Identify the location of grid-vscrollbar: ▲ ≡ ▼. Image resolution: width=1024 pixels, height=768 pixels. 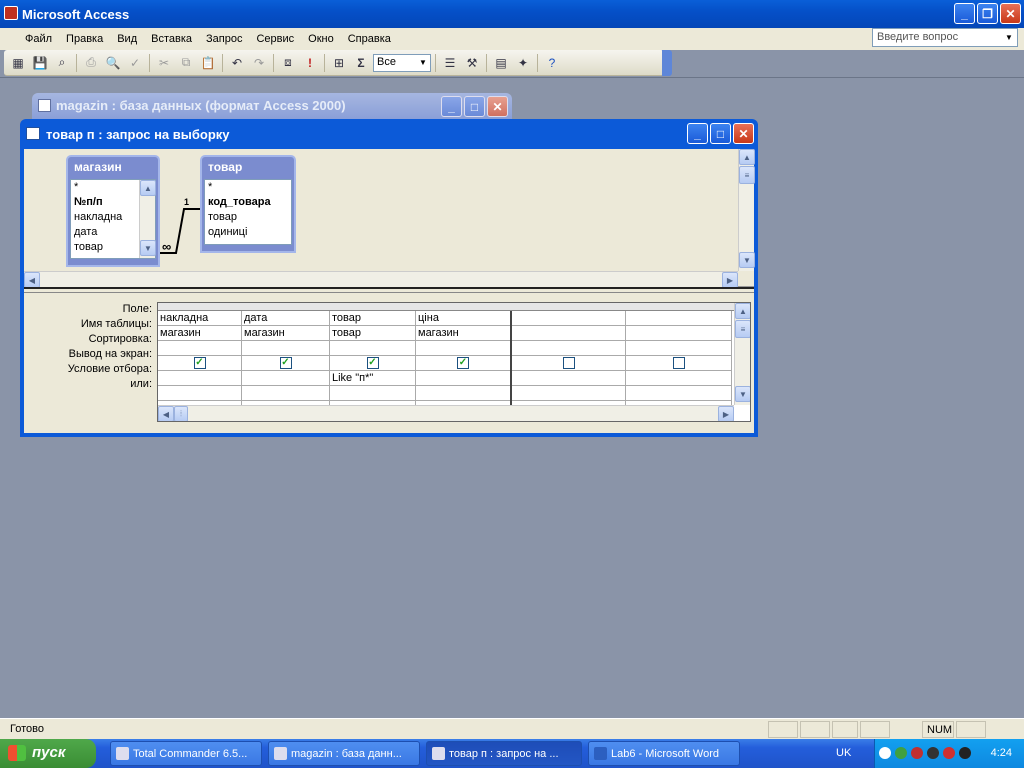
(742, 354).